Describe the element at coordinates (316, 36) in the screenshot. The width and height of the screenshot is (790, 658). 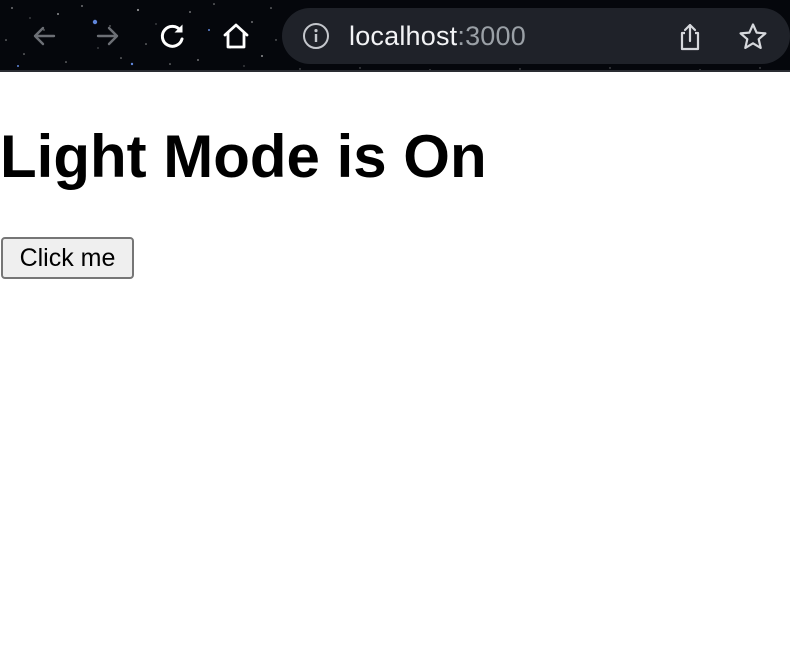
I see `info-icon` at that location.